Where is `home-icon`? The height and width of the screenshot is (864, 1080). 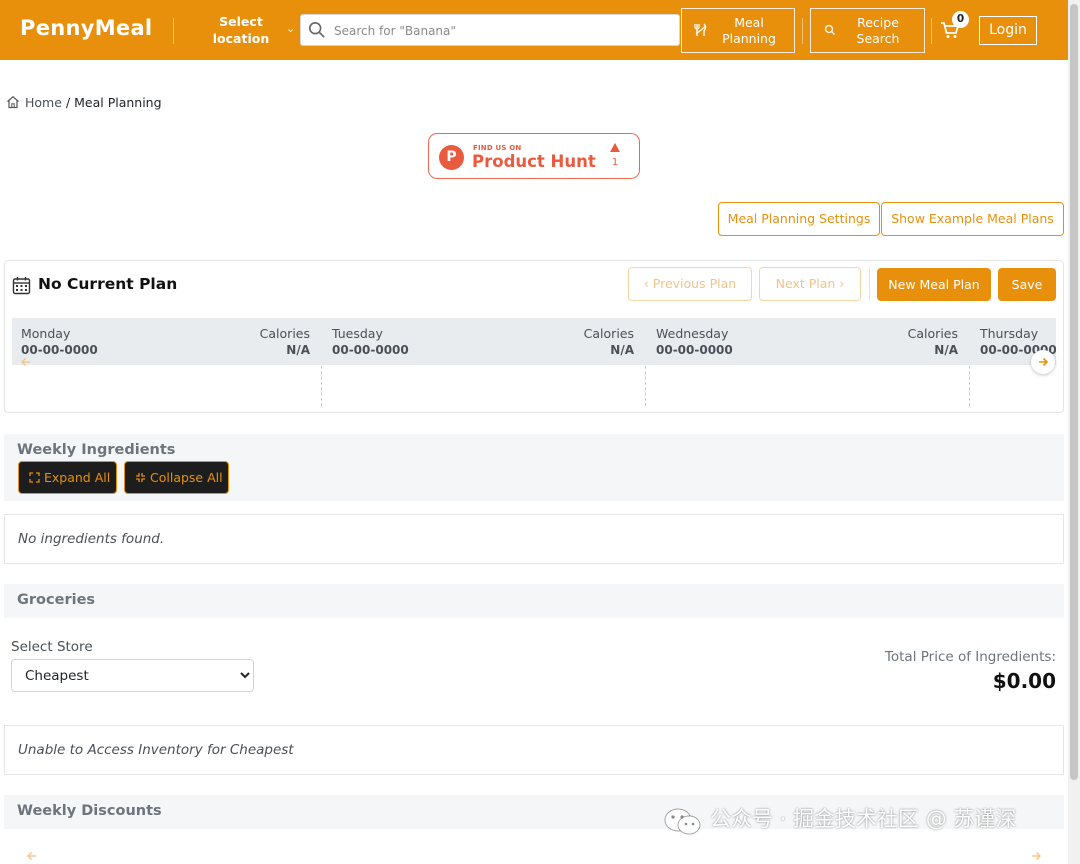
home-icon is located at coordinates (13, 102).